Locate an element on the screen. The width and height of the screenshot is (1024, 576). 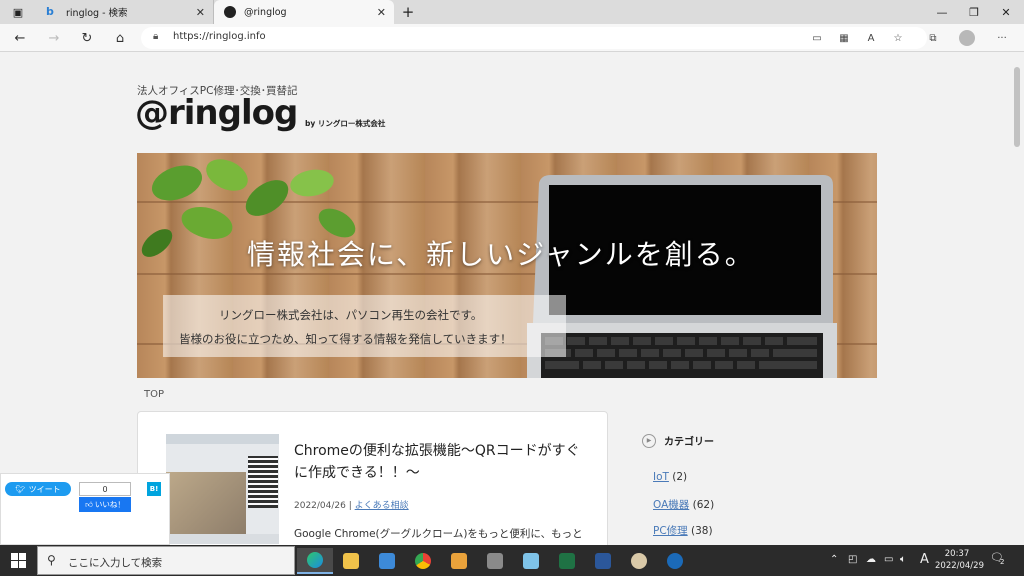
article-date: 2022/04/26 is located at coordinates (320, 506).